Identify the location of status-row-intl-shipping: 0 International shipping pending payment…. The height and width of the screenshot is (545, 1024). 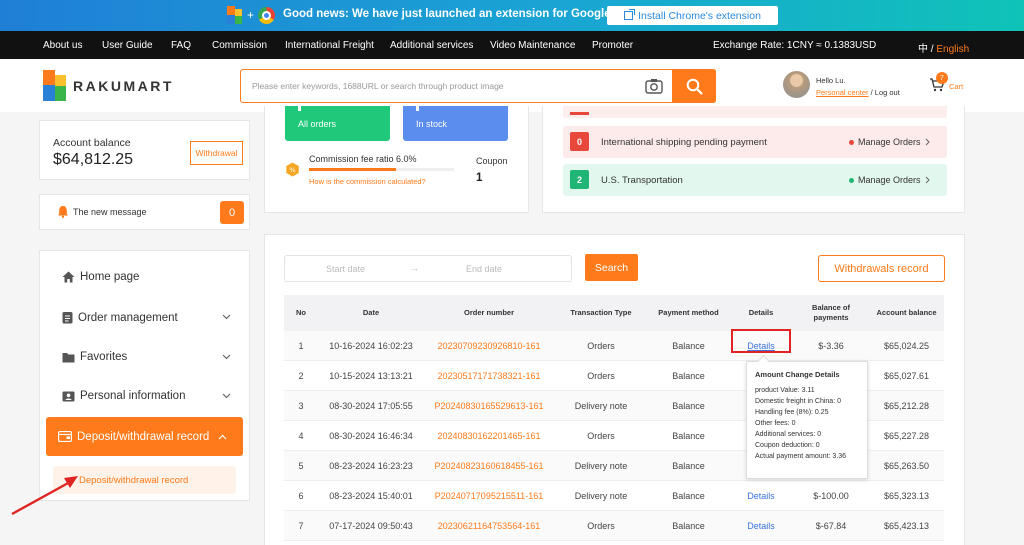
(755, 142).